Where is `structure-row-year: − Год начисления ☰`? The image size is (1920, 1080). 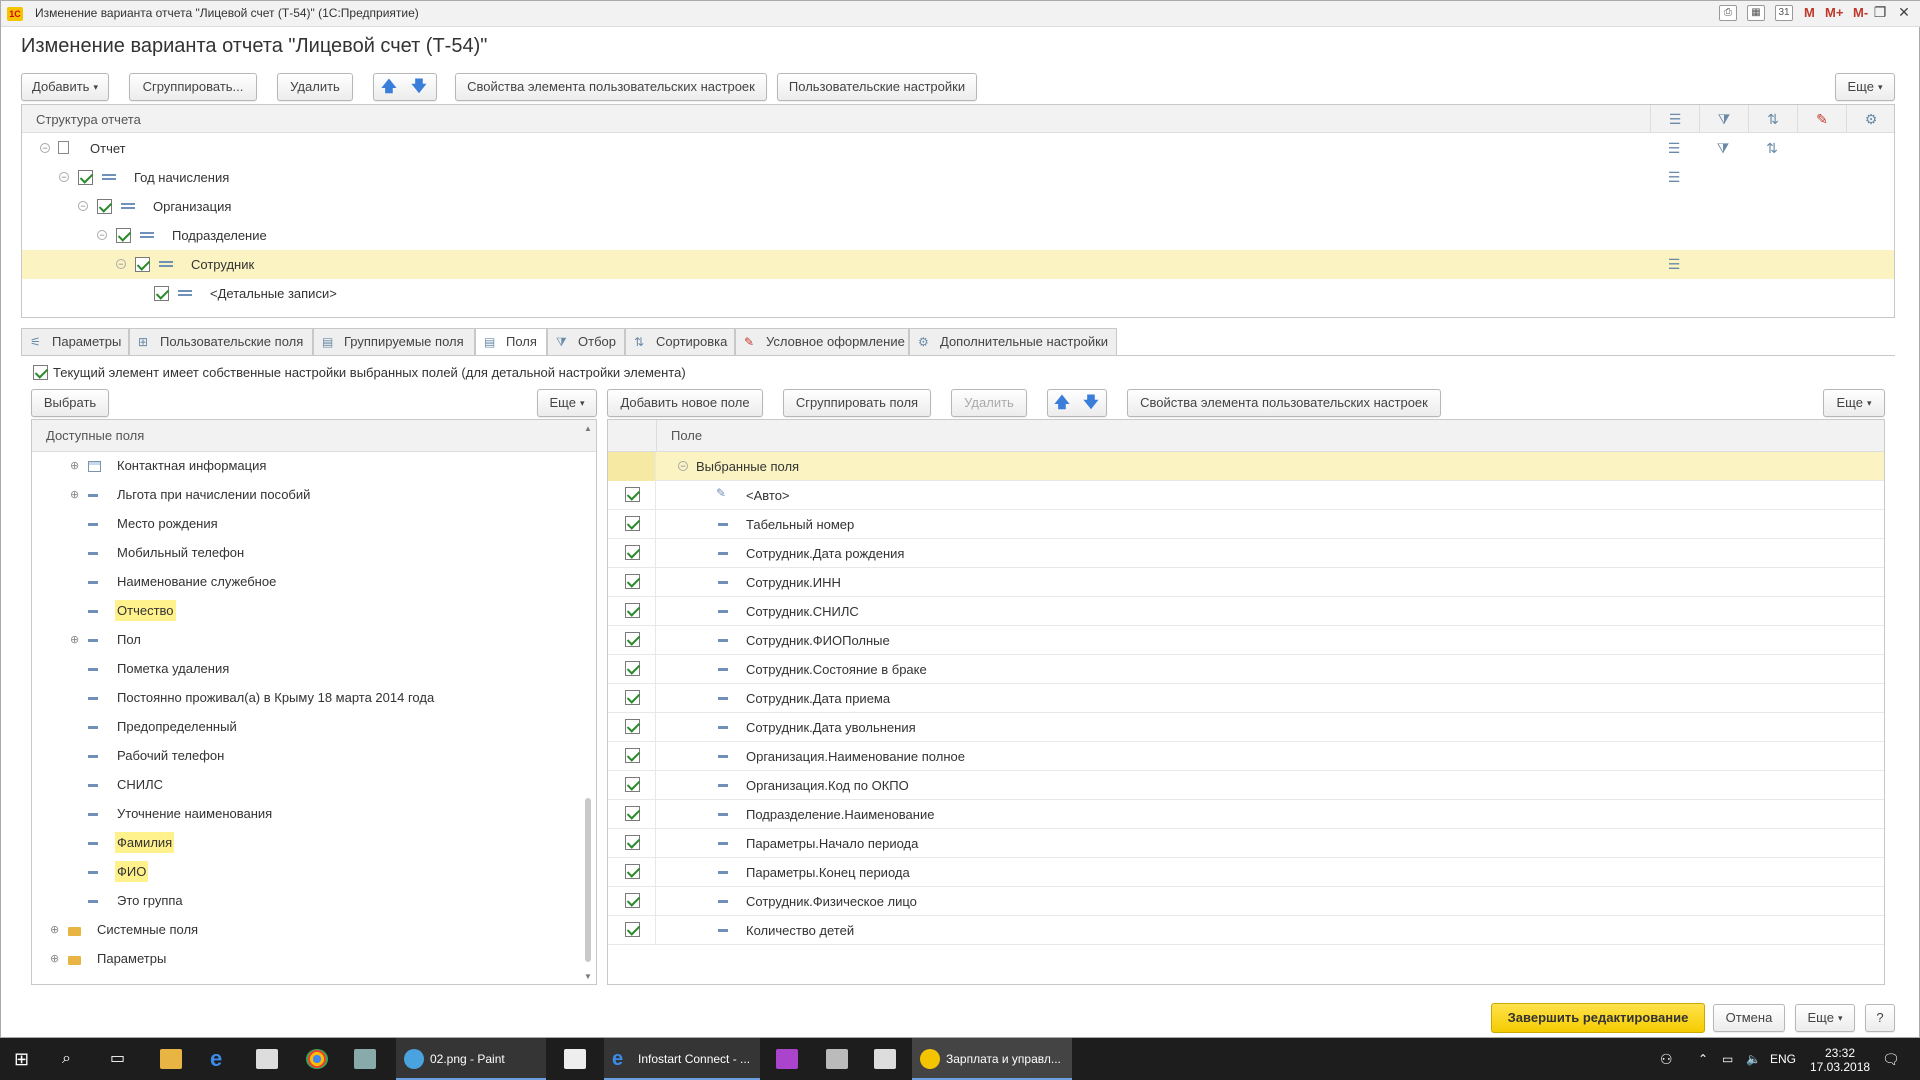 structure-row-year: − Год начисления ☰ is located at coordinates (958, 177).